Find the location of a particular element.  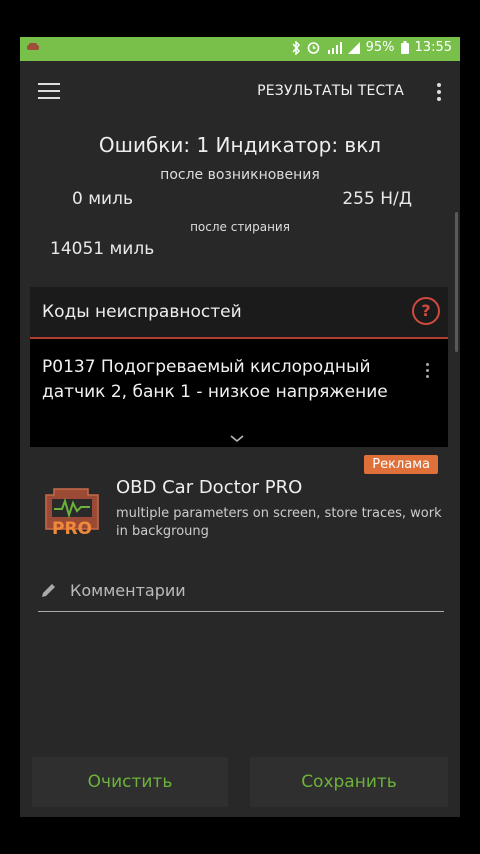

trouble-codes-title: Коды неисправностей is located at coordinates (142, 312).